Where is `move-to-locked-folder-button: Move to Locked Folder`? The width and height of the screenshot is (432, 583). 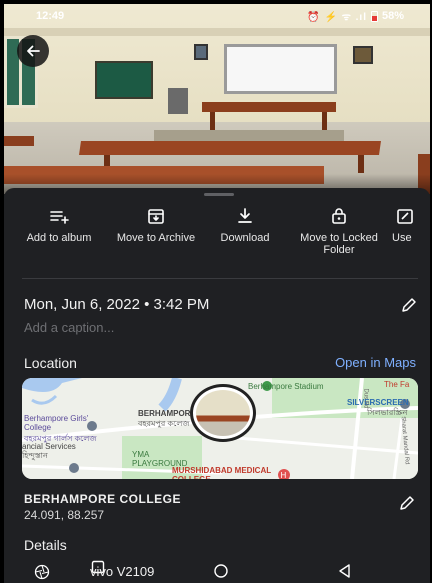
move-to-locked-folder-button: Move to Locked Folder is located at coordinates (339, 230).